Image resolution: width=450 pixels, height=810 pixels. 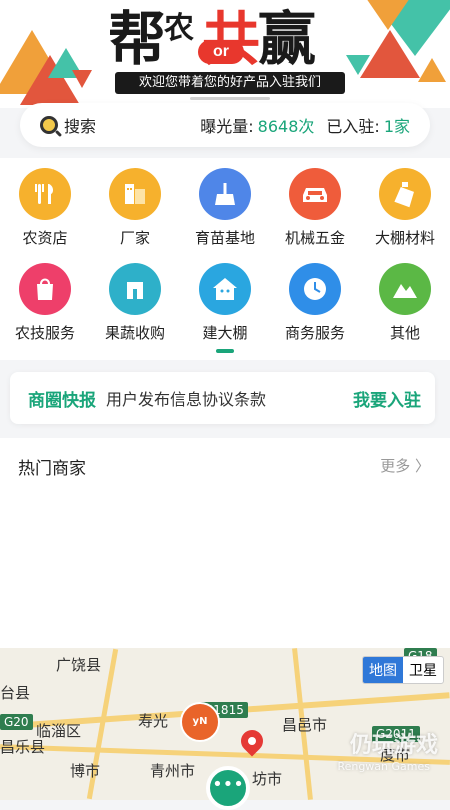 I want to click on category-item: 农资店, so click(x=45, y=203).